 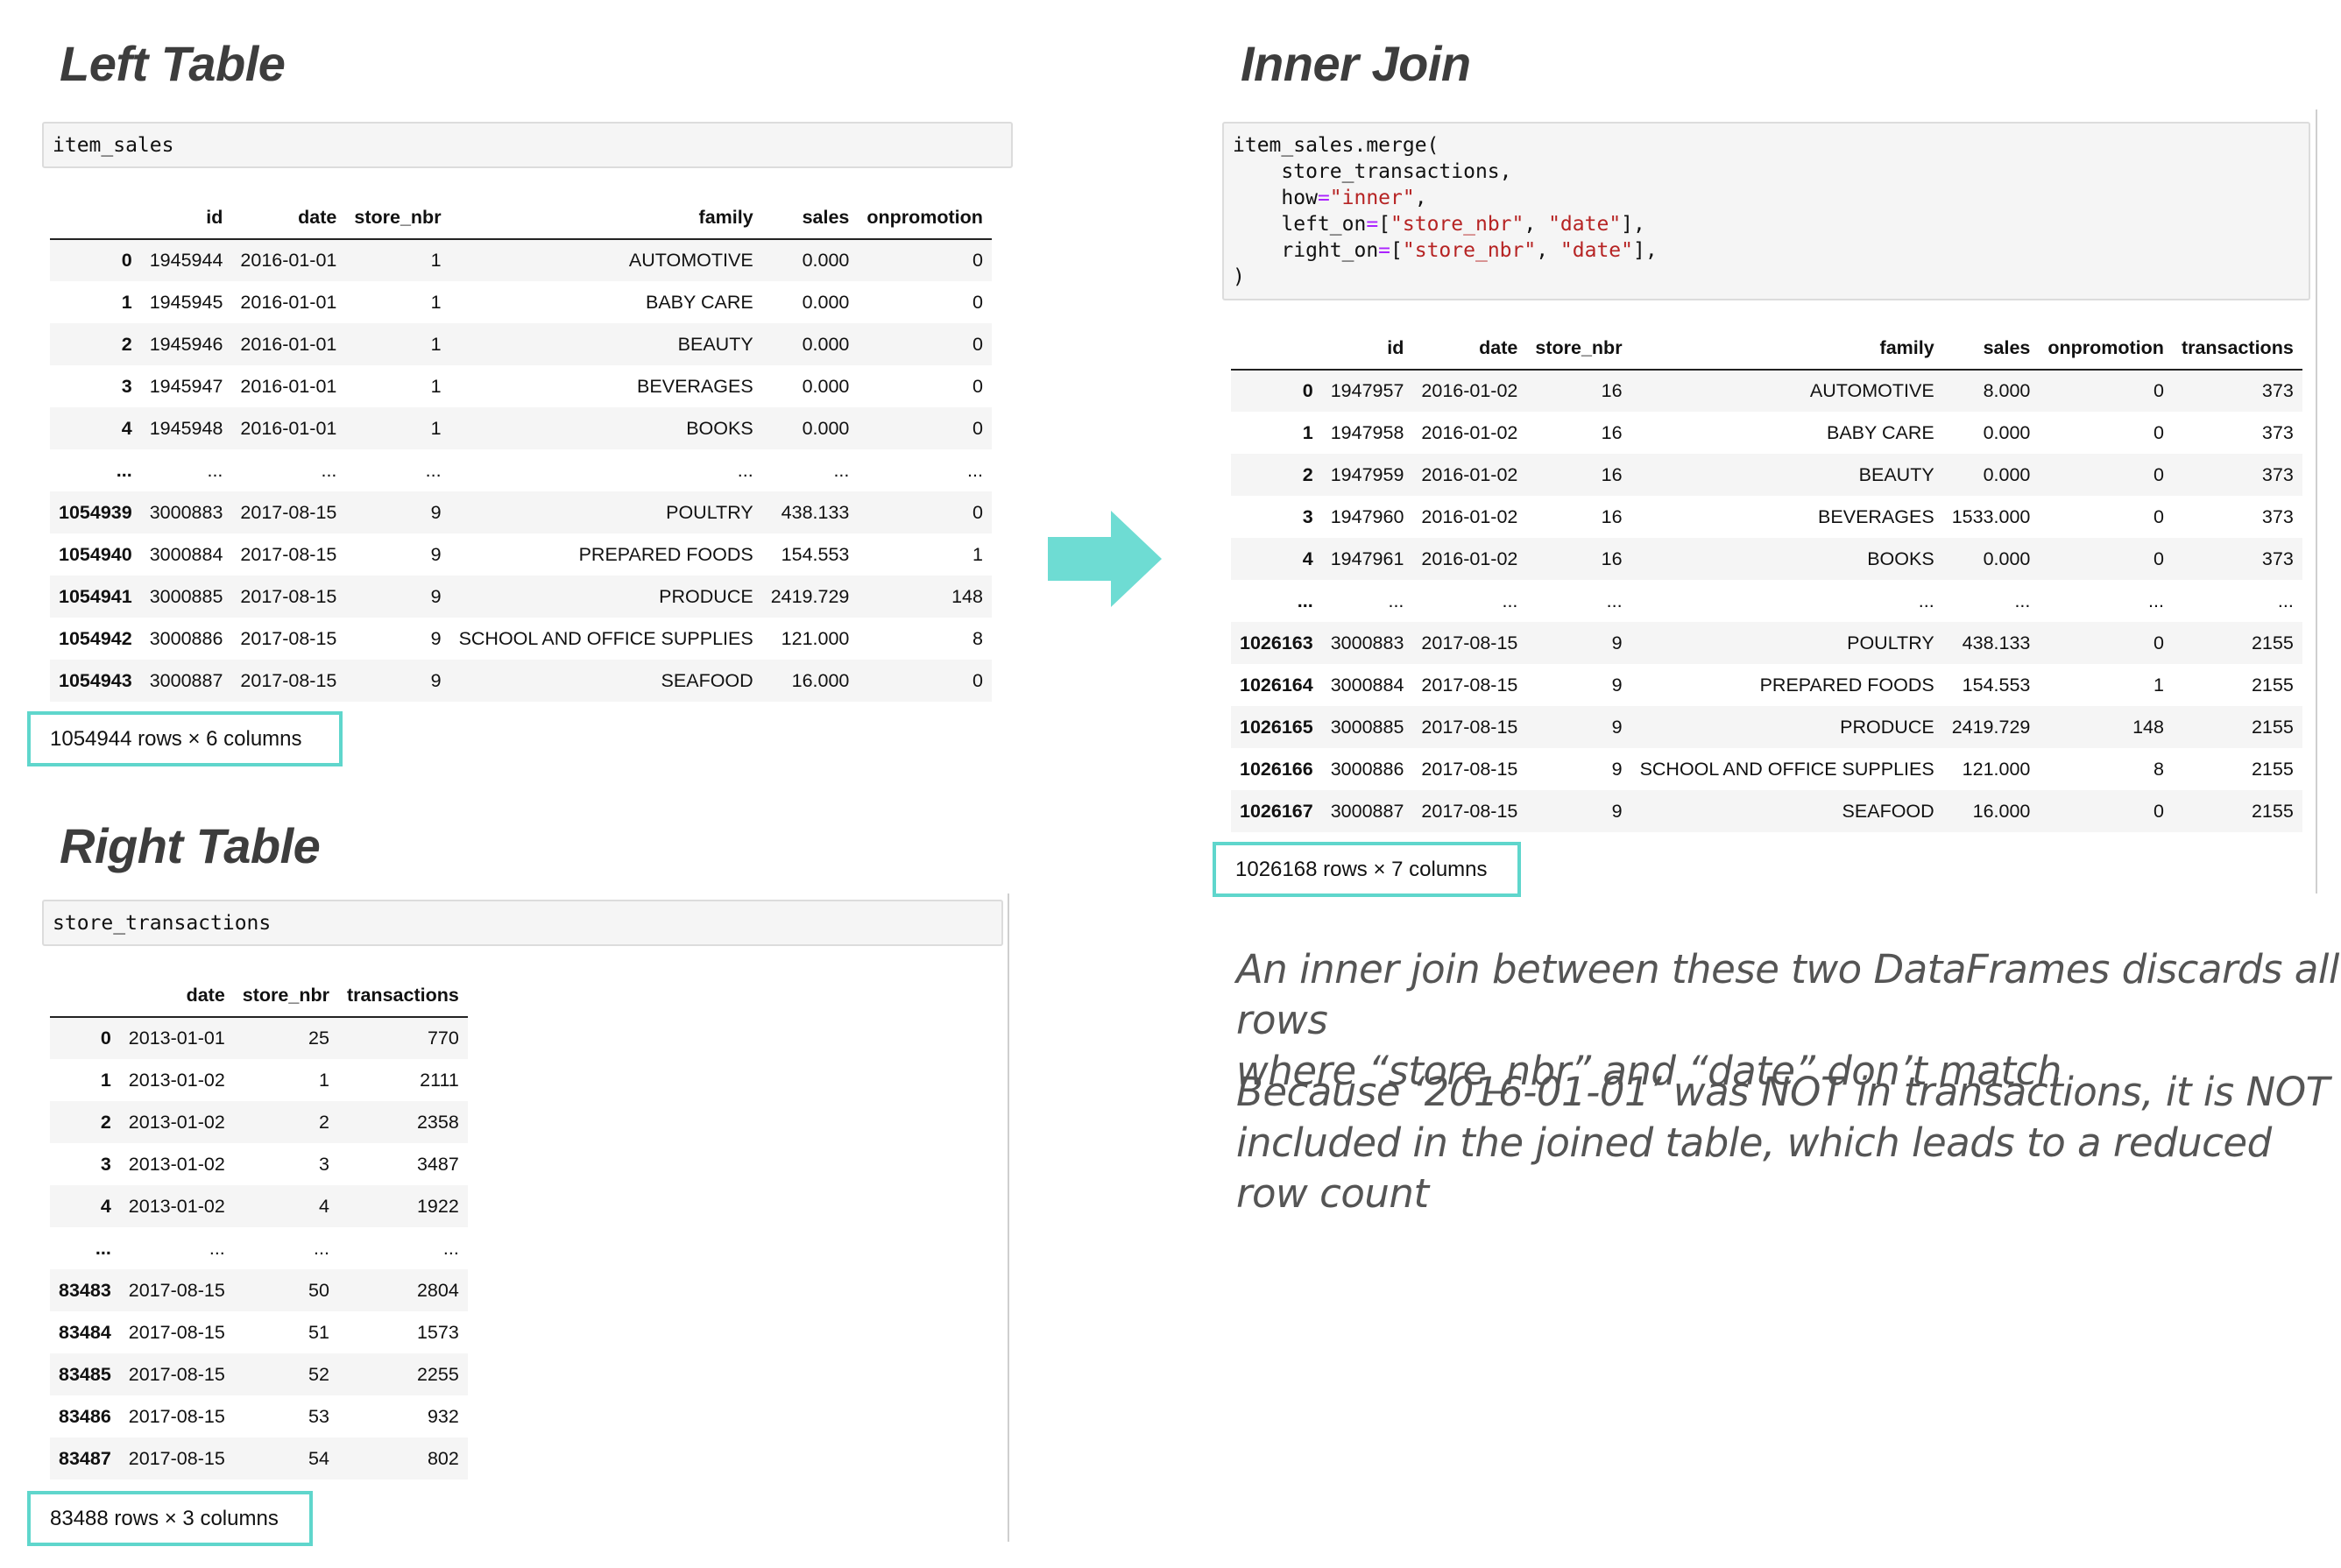 What do you see at coordinates (1367, 432) in the screenshot?
I see `table-cell: 1947958` at bounding box center [1367, 432].